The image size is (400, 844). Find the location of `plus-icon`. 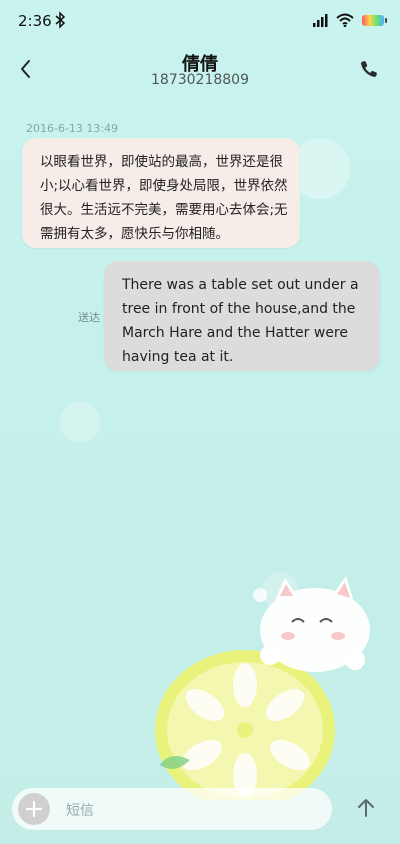

plus-icon is located at coordinates (34, 809).